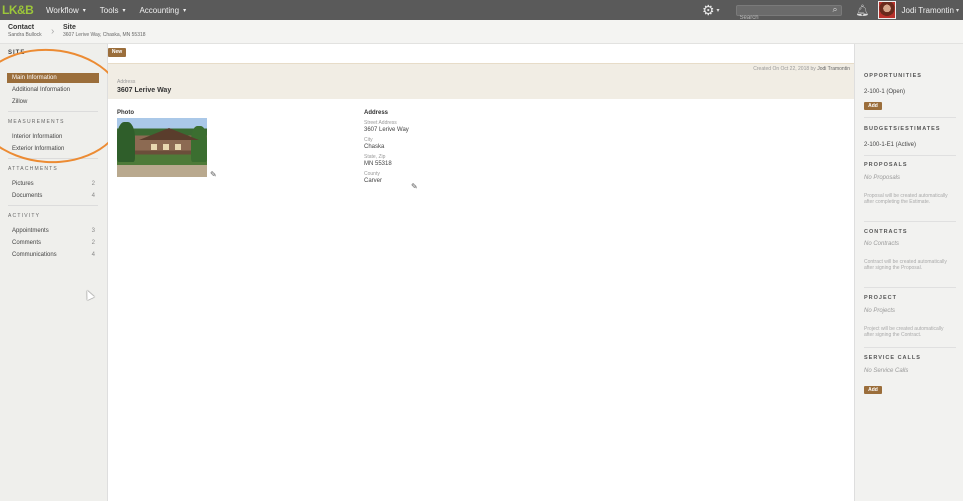 This screenshot has height=501, width=963. What do you see at coordinates (24, 216) in the screenshot?
I see `activity-heading: ACTIVITY` at bounding box center [24, 216].